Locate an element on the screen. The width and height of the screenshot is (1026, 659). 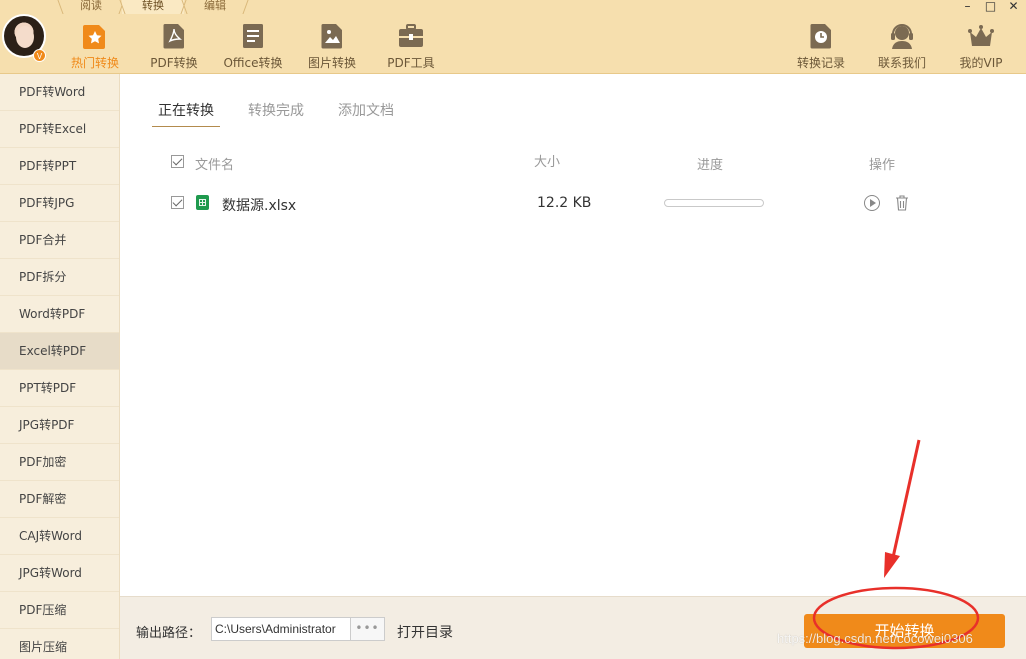
sidebar-item-jpg-to-pdf: JPG转PDF is located at coordinates (59, 425).